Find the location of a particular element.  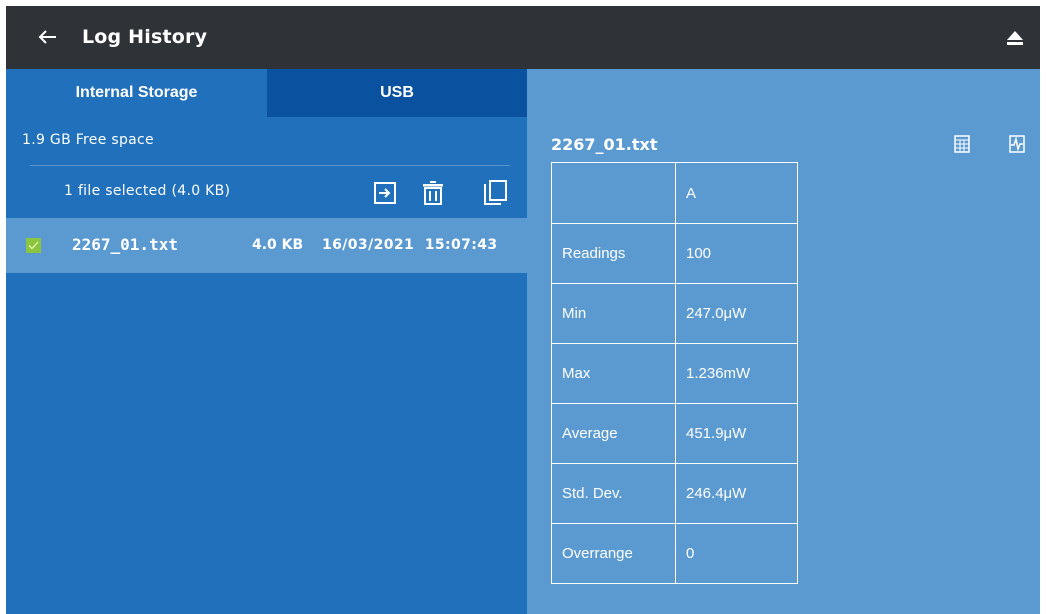

row-label: Average is located at coordinates (613, 433).